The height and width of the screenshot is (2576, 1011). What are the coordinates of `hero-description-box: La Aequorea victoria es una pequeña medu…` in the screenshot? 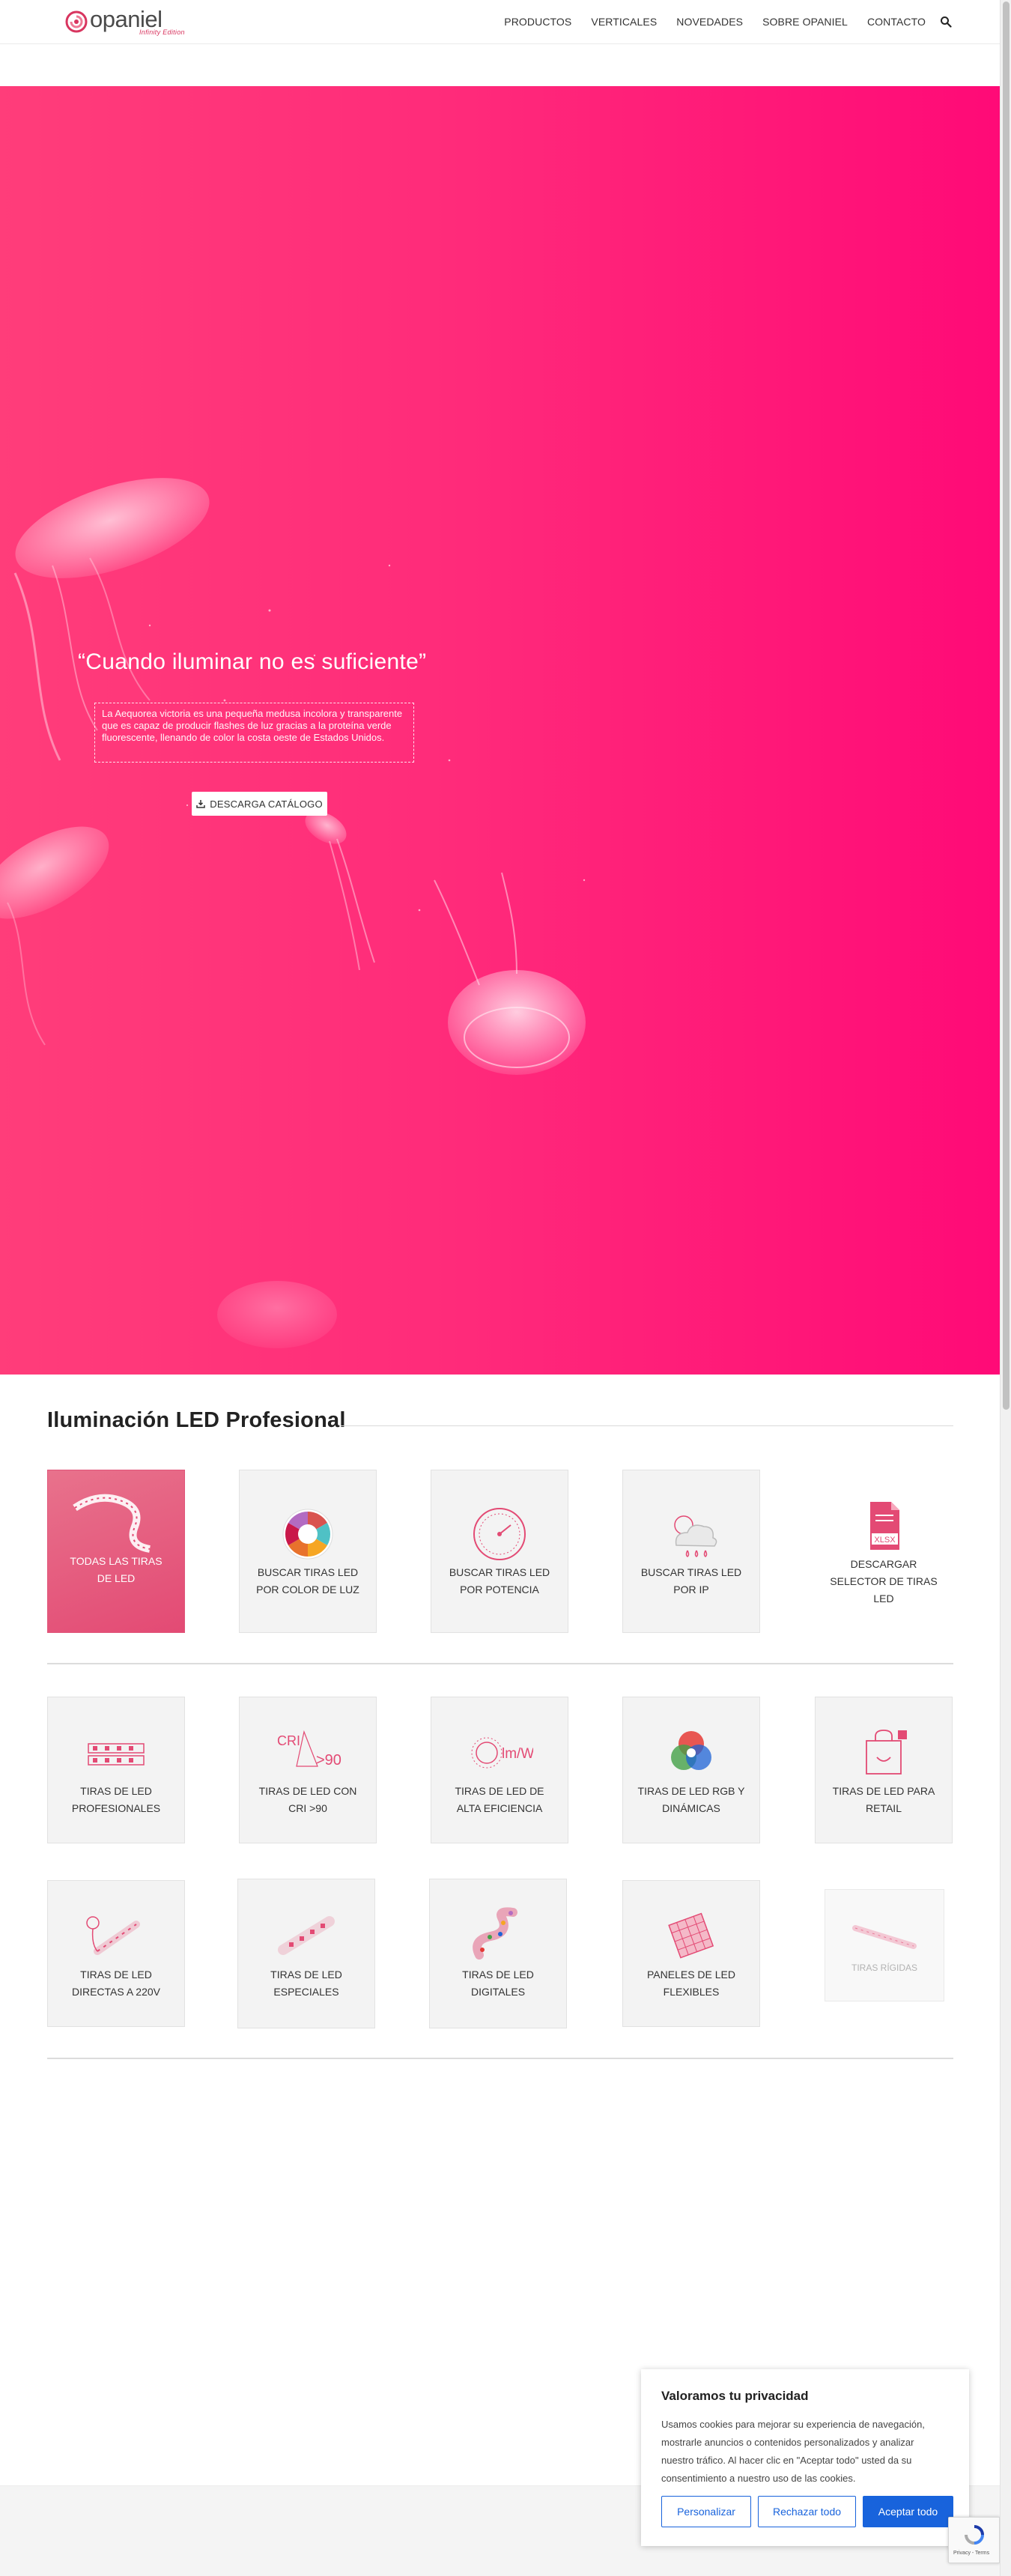 It's located at (254, 733).